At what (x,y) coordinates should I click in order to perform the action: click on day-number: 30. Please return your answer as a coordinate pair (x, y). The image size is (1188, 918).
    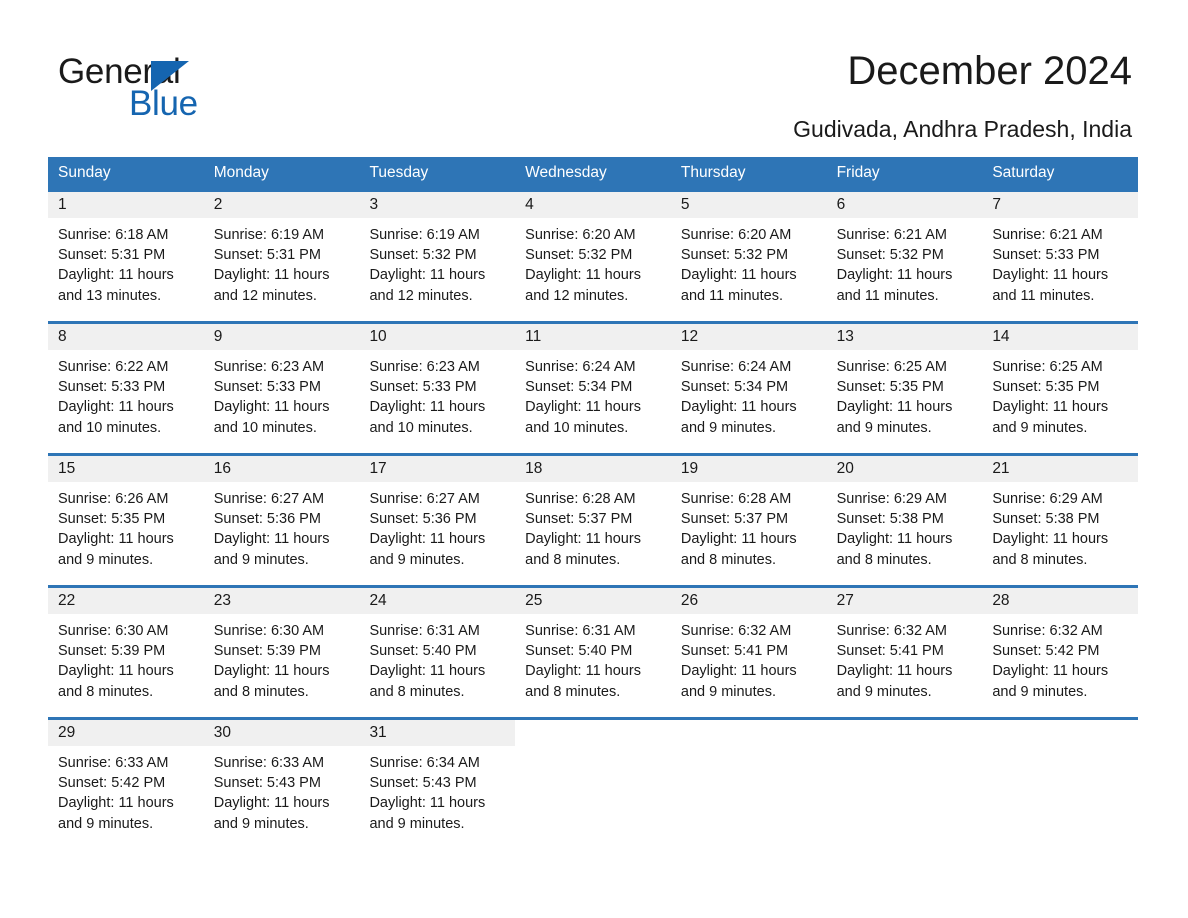
    Looking at the image, I should click on (282, 733).